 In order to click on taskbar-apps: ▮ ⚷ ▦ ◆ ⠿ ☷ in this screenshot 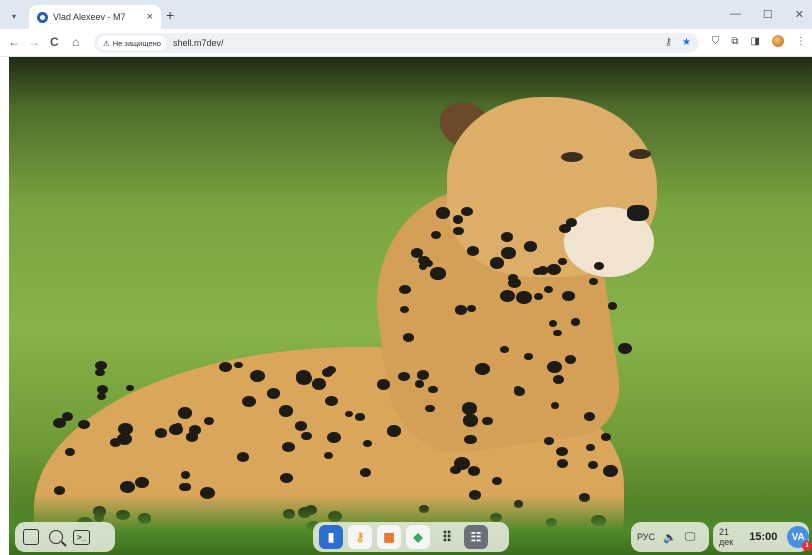, I will do `click(411, 537)`.